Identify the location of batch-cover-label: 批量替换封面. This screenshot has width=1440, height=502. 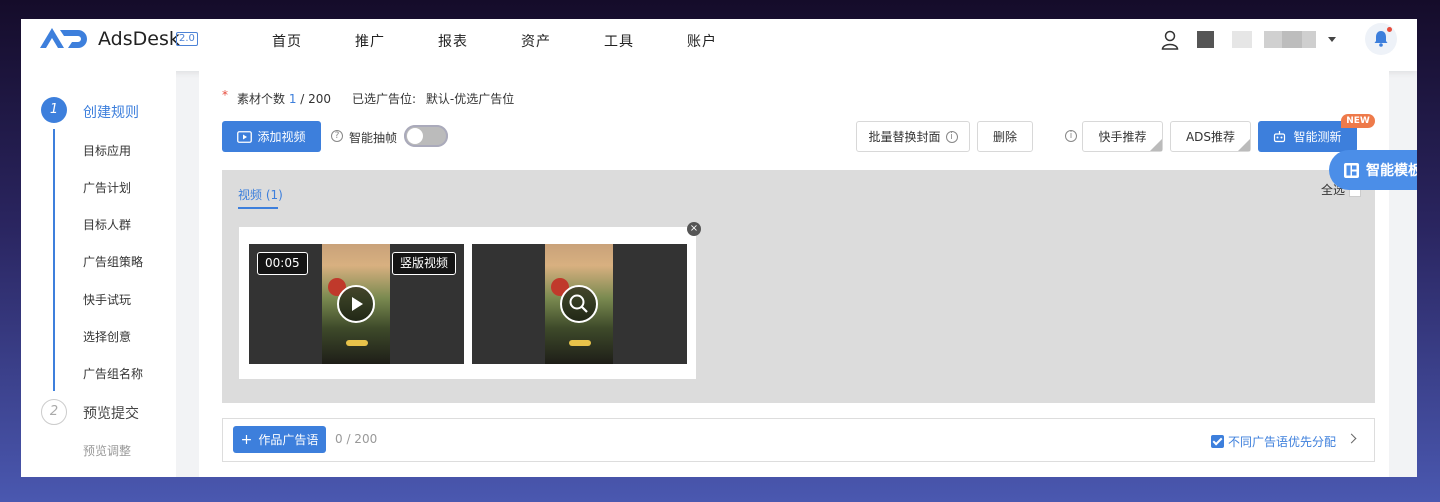
(904, 137).